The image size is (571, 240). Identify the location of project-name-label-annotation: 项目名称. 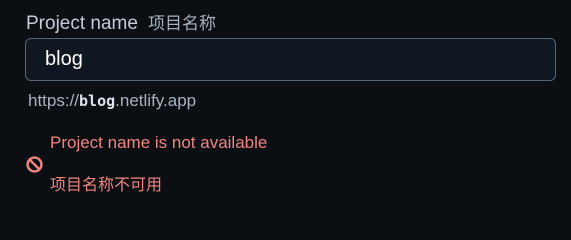
(181, 24).